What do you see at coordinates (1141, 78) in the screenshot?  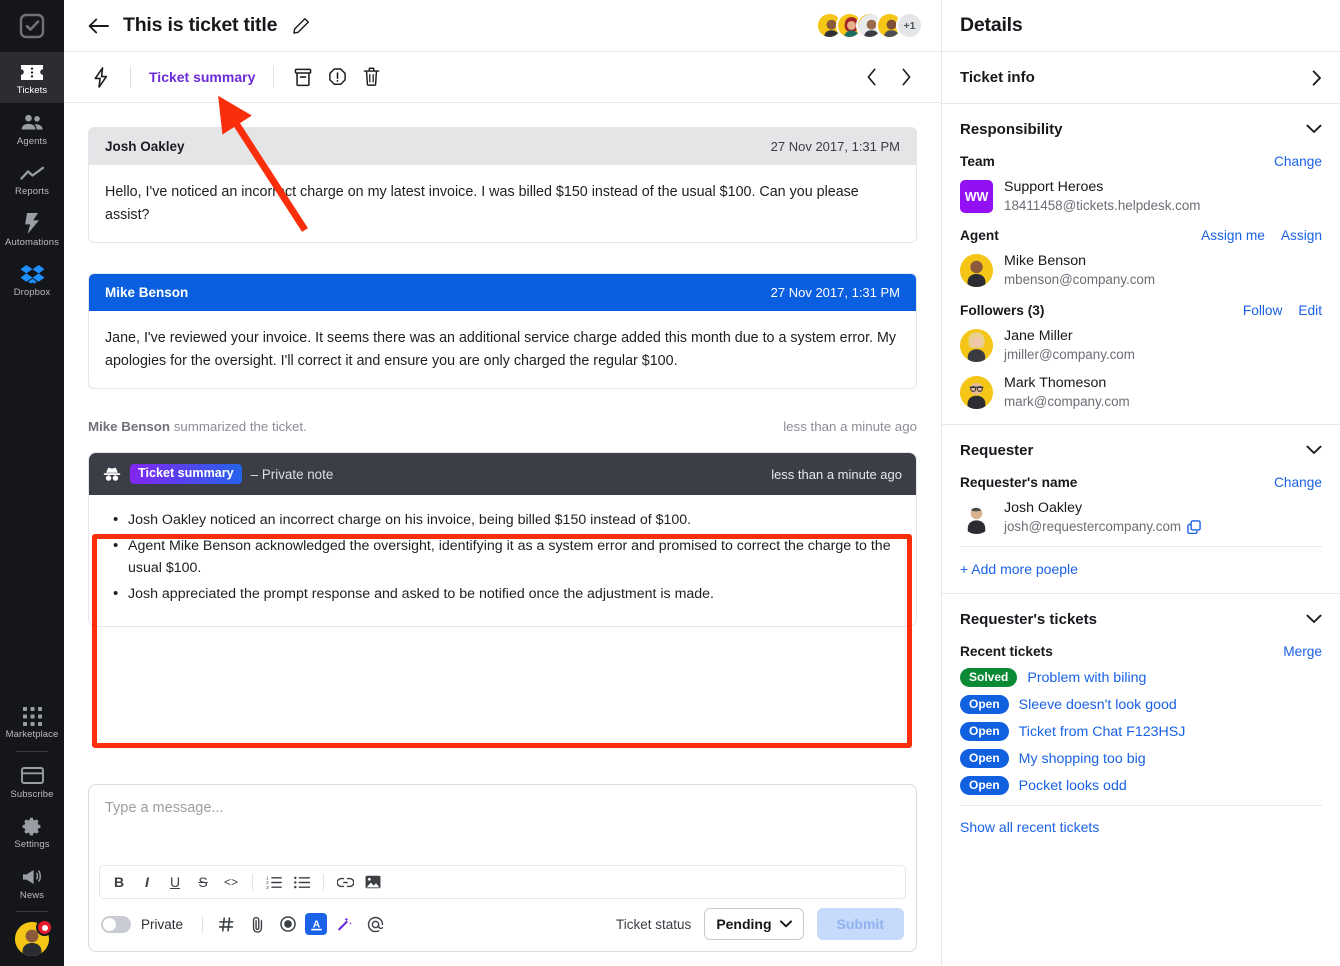 I see `ticket-info-row: Ticket info` at bounding box center [1141, 78].